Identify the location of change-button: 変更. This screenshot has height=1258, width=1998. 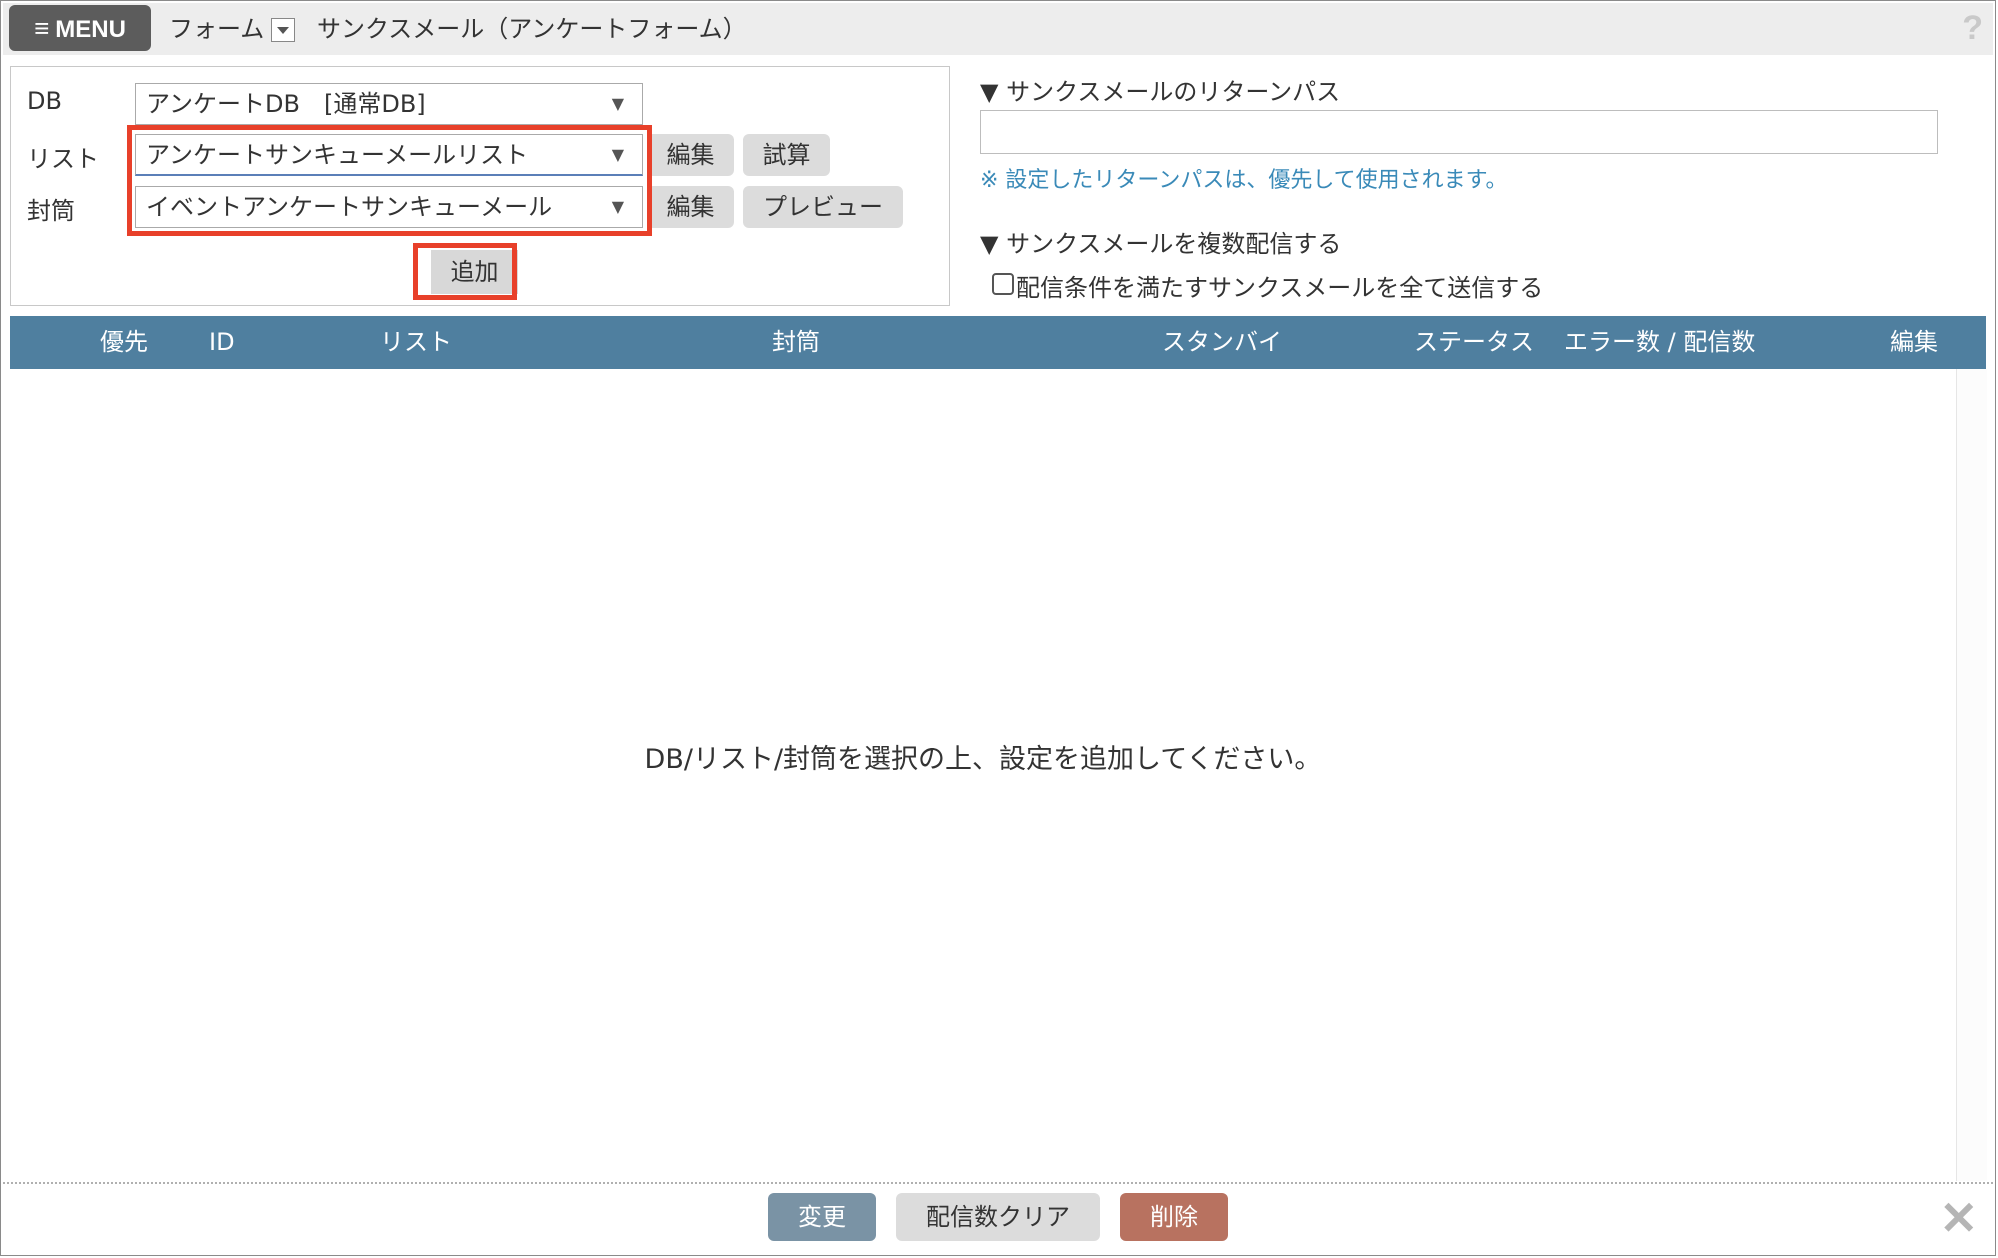
(822, 1217).